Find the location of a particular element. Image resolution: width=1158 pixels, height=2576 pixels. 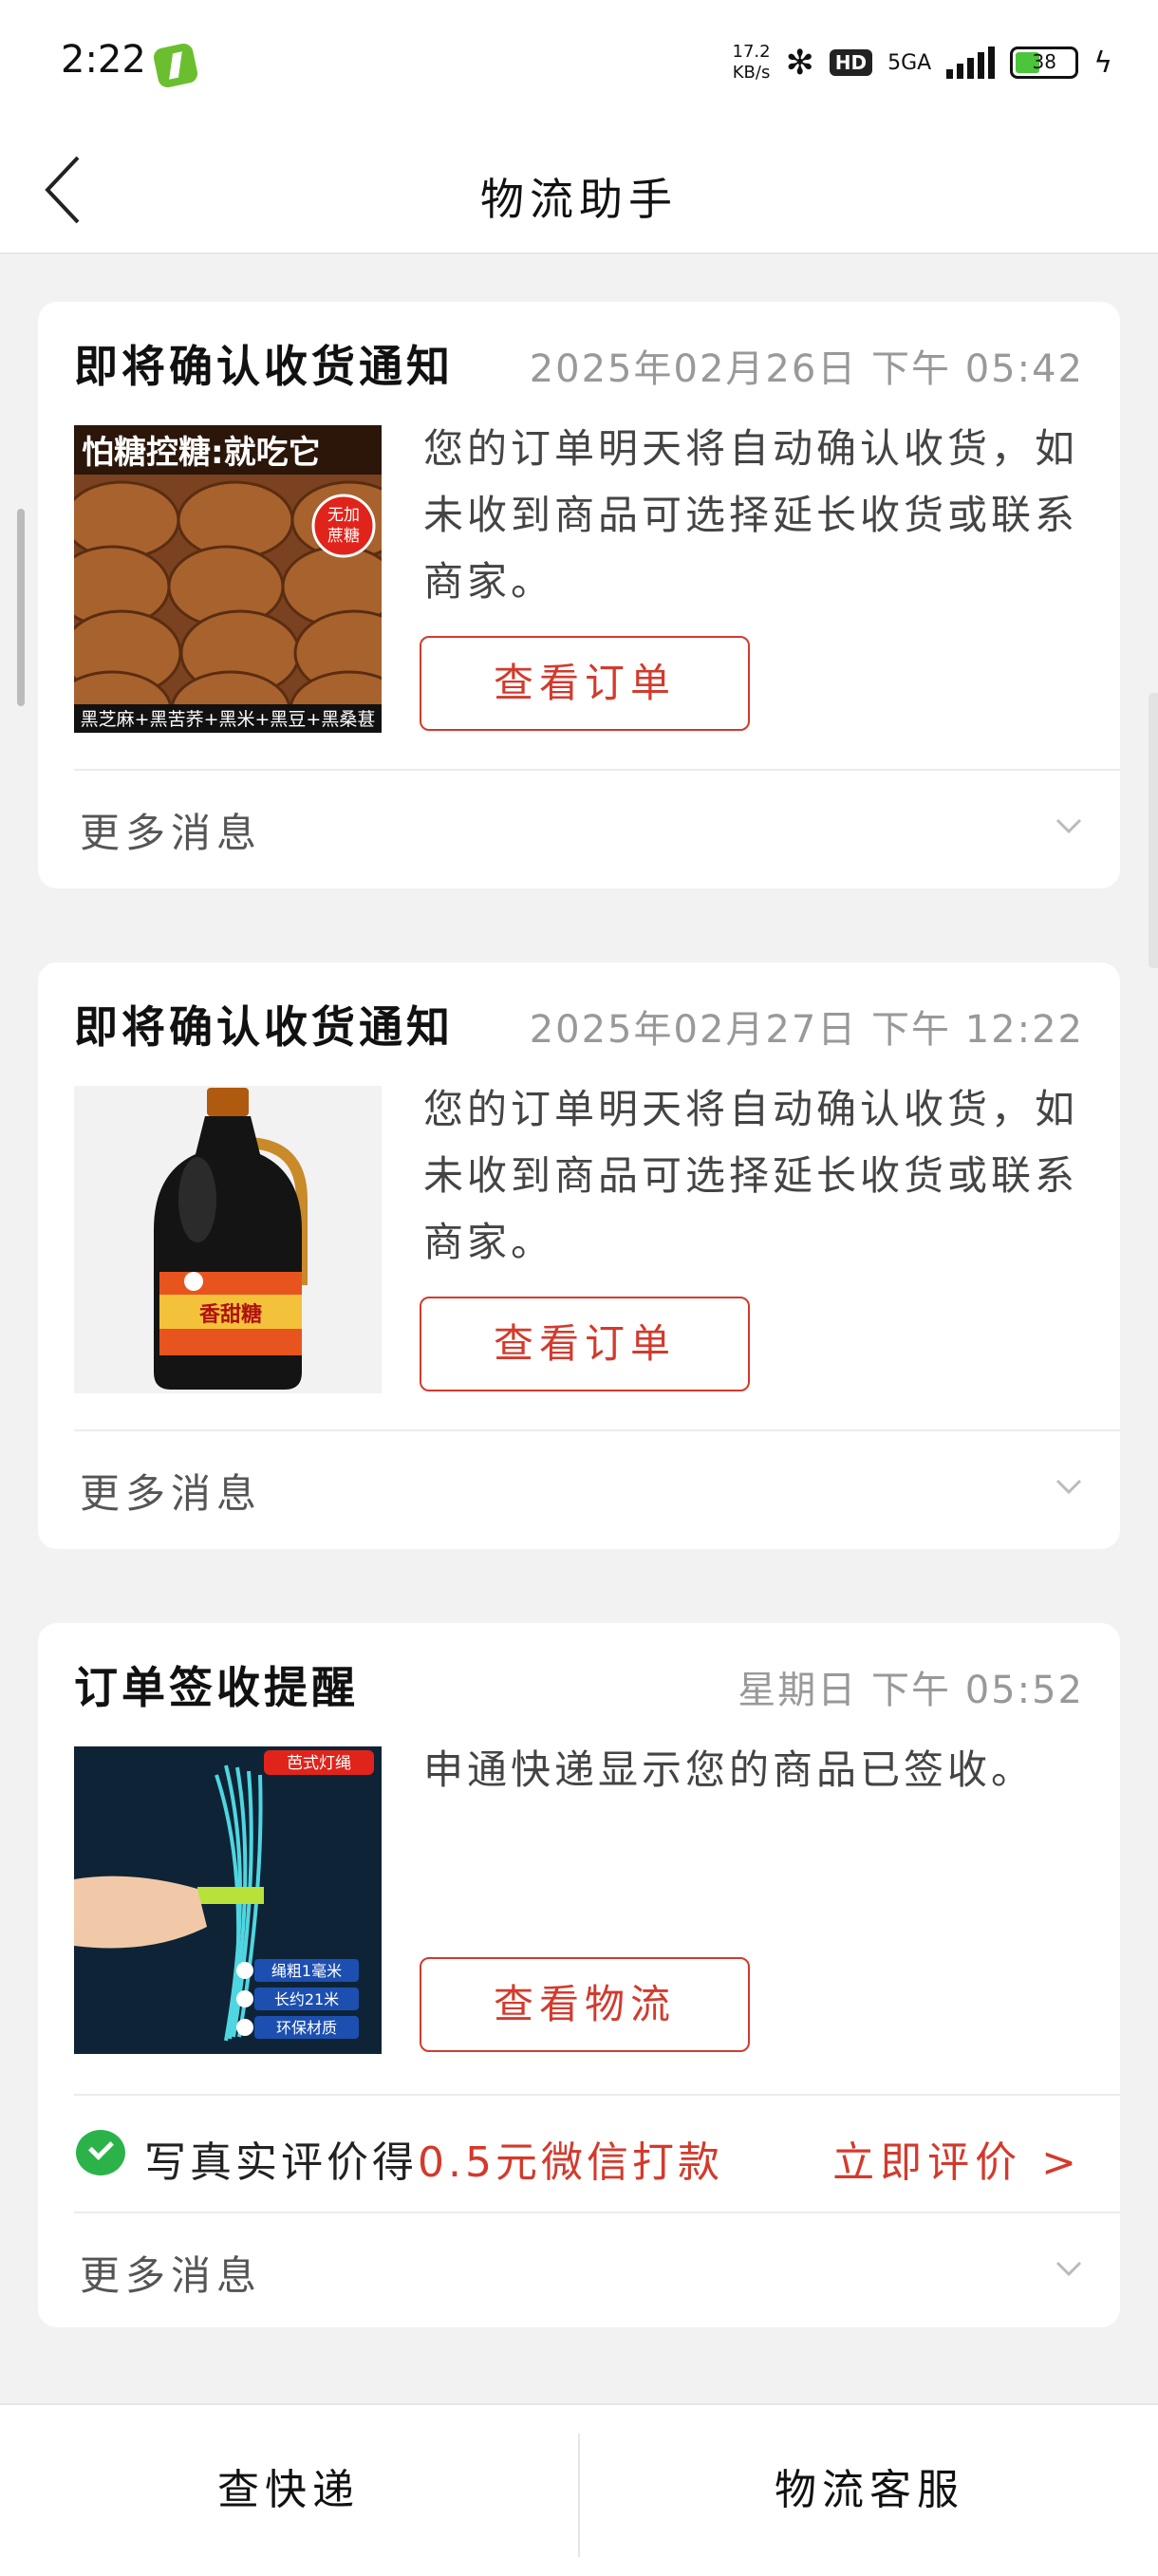

signal-icon is located at coordinates (971, 63).